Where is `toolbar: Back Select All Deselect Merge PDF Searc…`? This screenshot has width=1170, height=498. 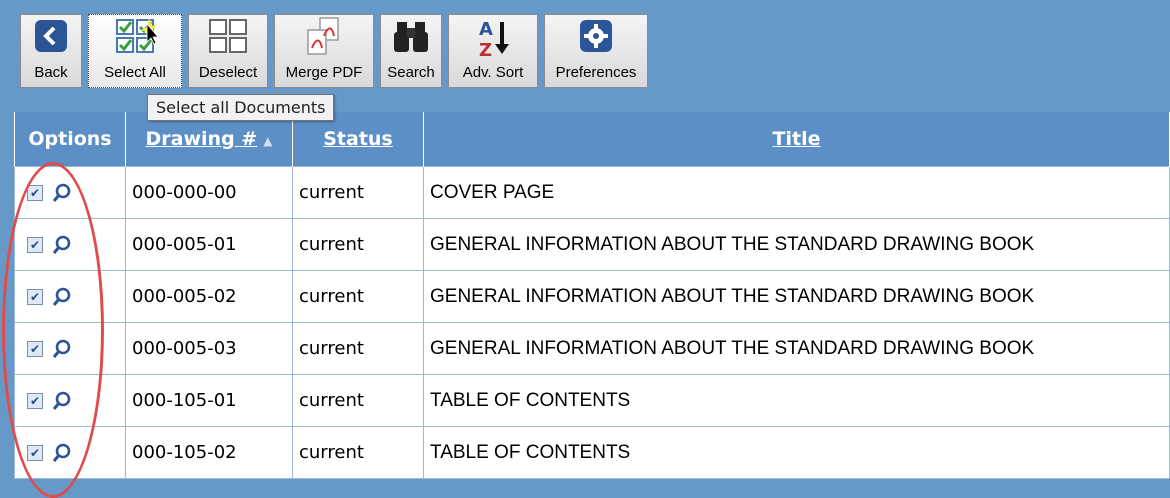
toolbar: Back Select All Deselect Merge PDF Searc… is located at coordinates (334, 52).